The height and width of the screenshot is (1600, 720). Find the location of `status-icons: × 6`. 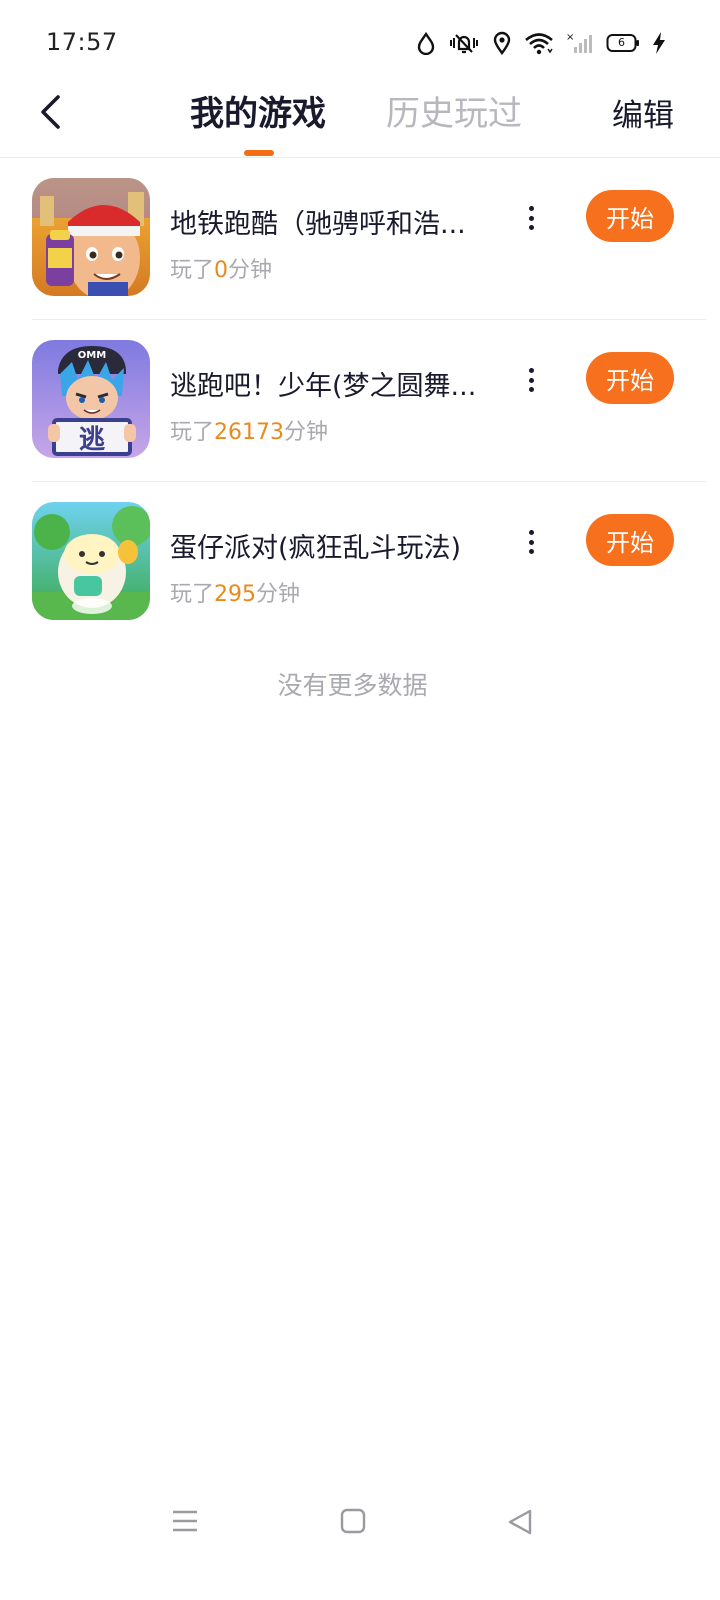

status-icons: × 6 is located at coordinates (541, 43).